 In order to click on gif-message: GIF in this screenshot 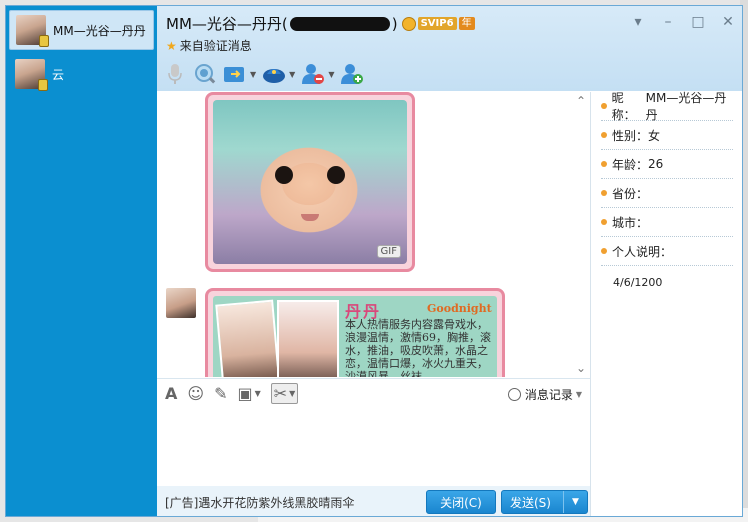, I will do `click(310, 182)`.